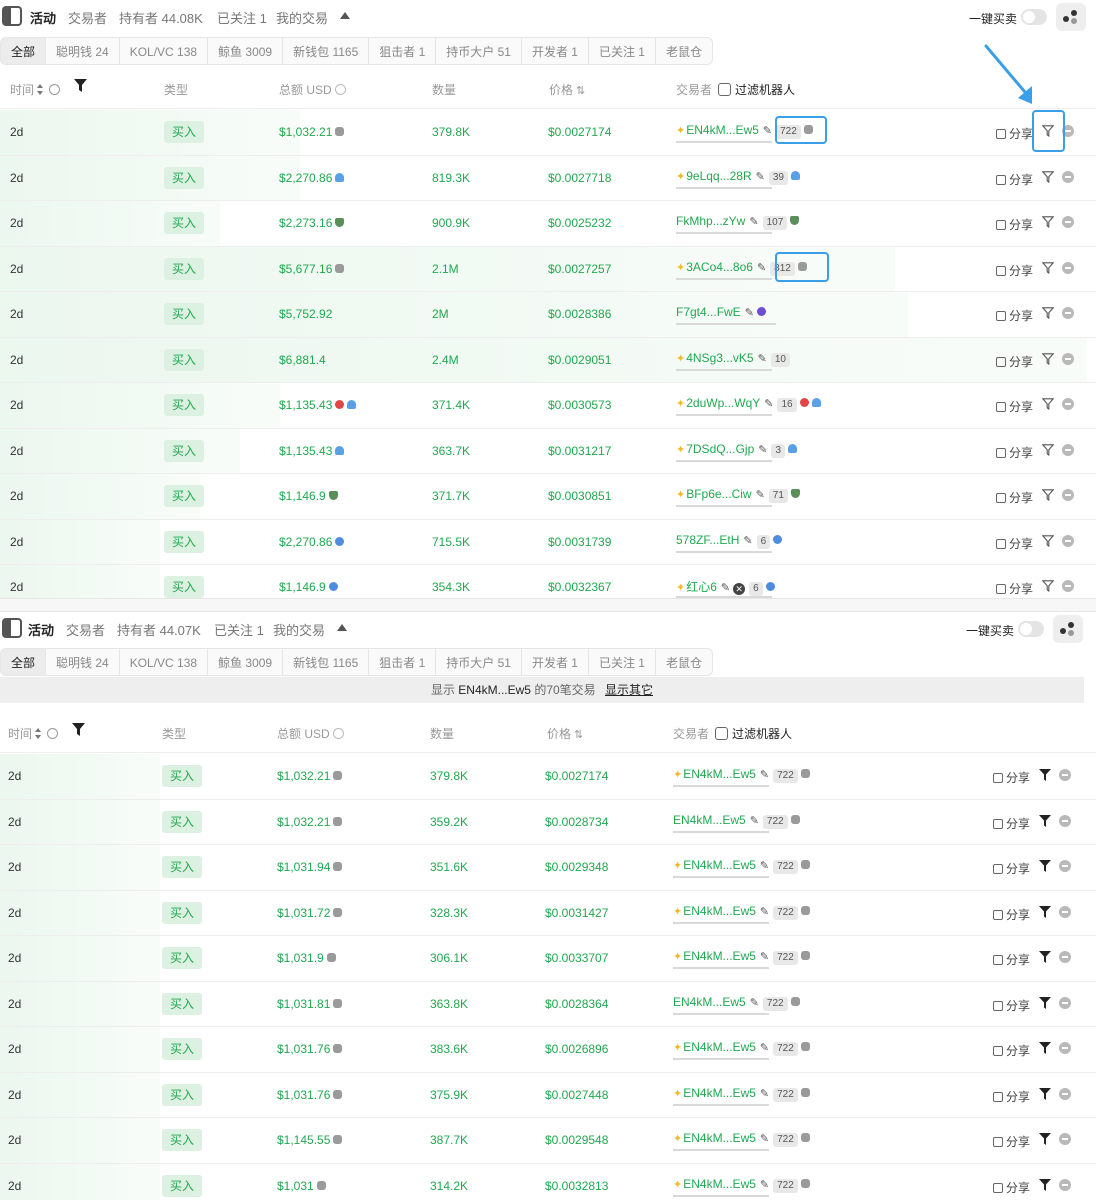  Describe the element at coordinates (40, 89) in the screenshot. I see `sort-icon` at that location.